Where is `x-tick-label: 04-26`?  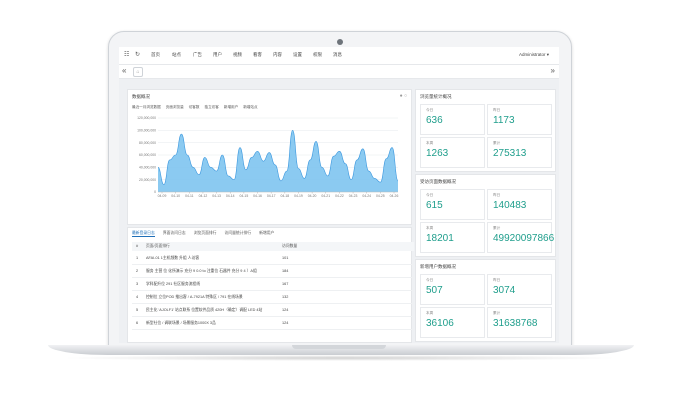
x-tick-label: 04-26 is located at coordinates (394, 196).